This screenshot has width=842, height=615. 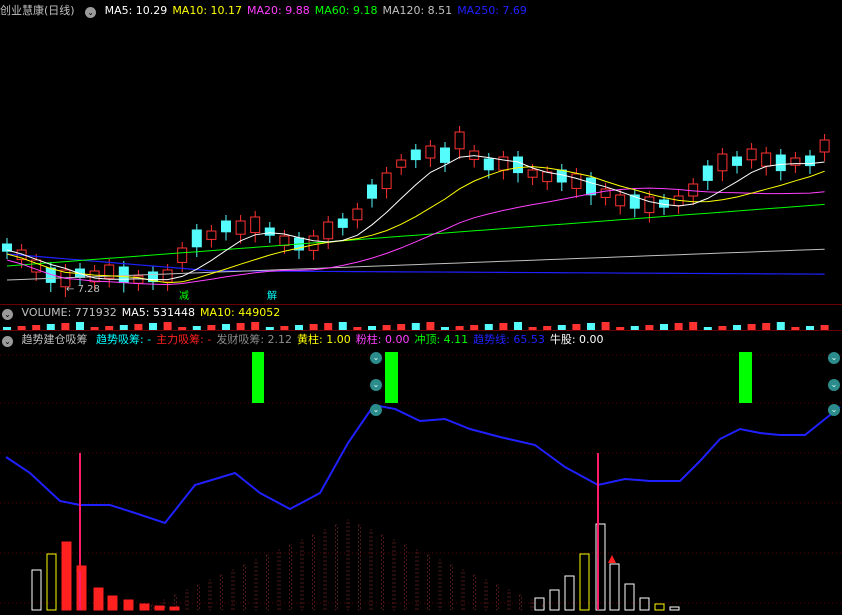 I want to click on scroll-down-chevron-icon: ⌄, so click(x=834, y=410).